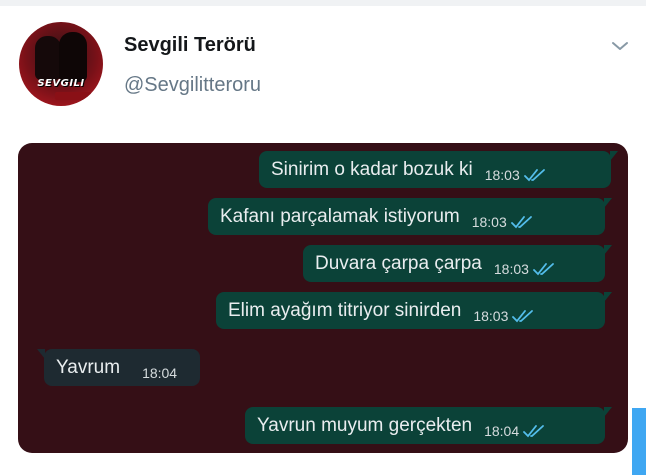  Describe the element at coordinates (88, 367) in the screenshot. I see `message-text: Yavrum` at that location.